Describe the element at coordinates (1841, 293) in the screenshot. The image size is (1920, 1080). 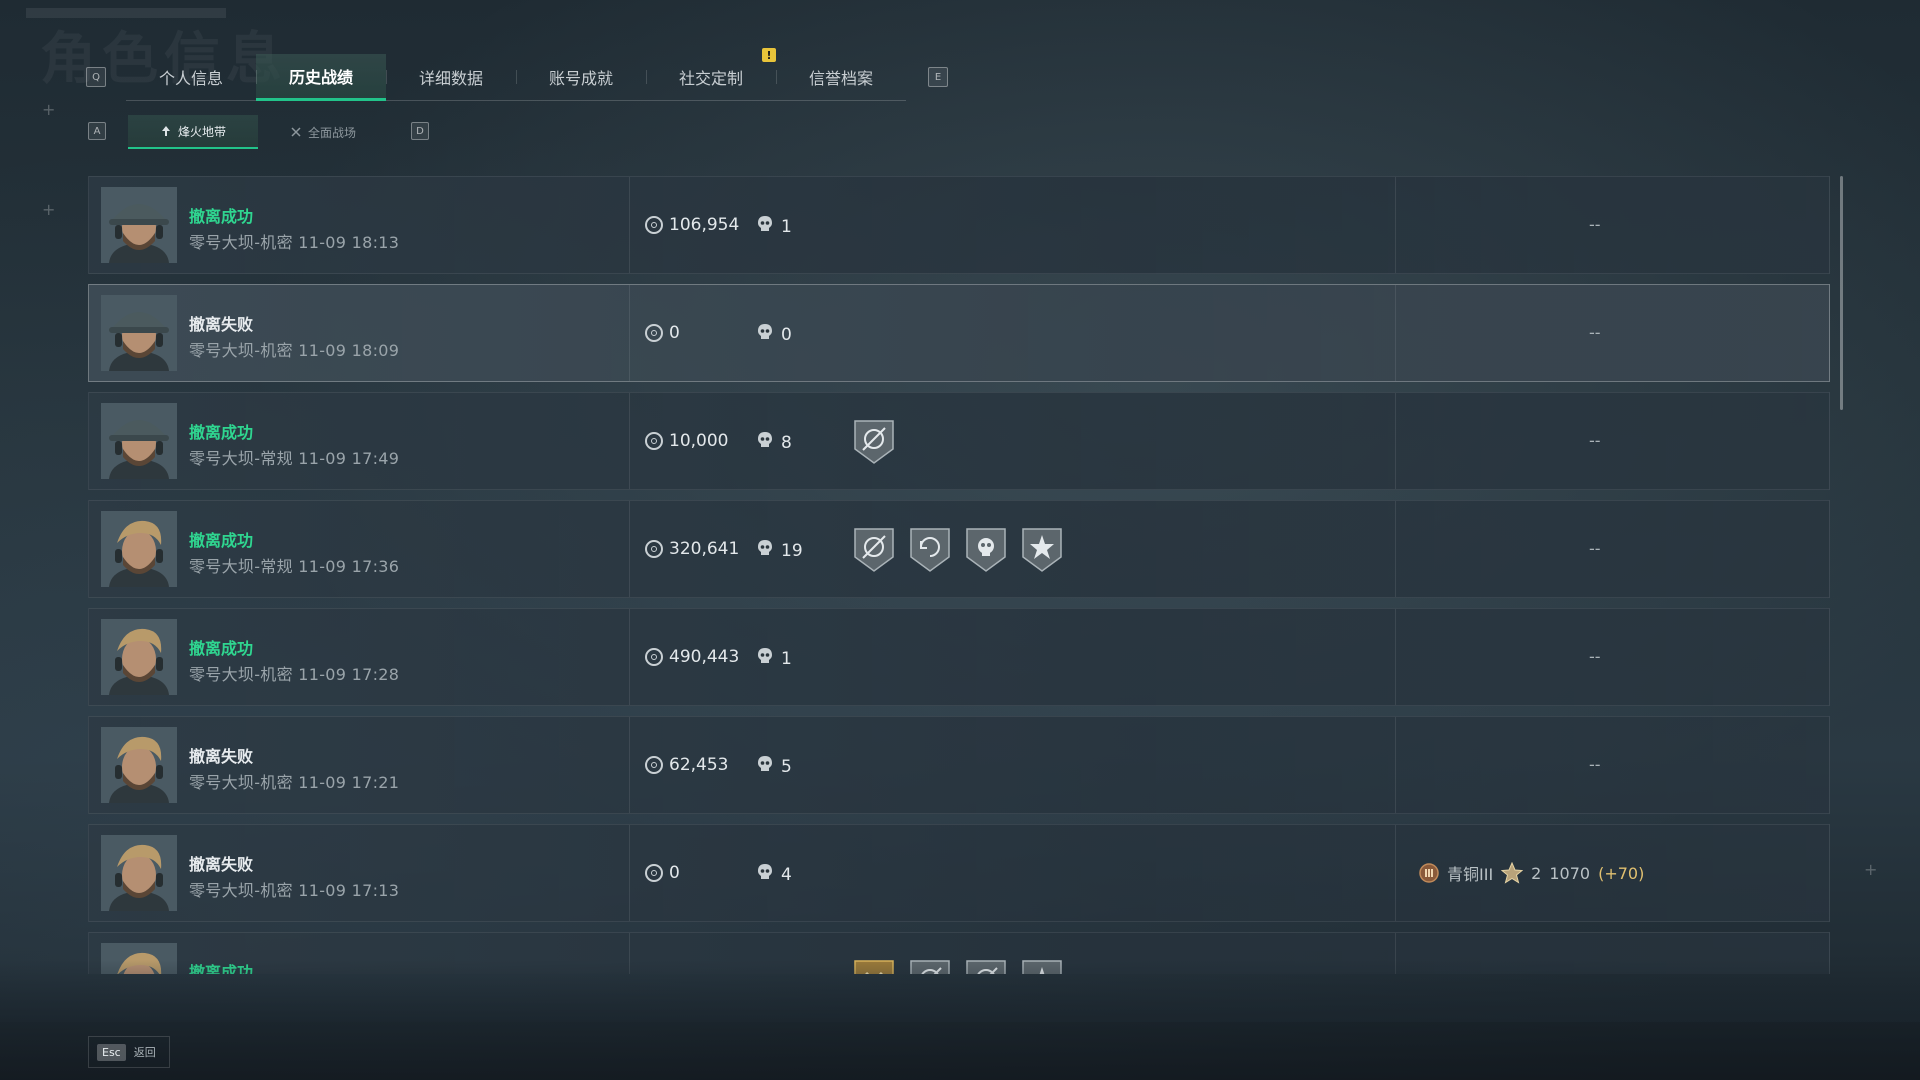
I see `list-scrollbar` at that location.